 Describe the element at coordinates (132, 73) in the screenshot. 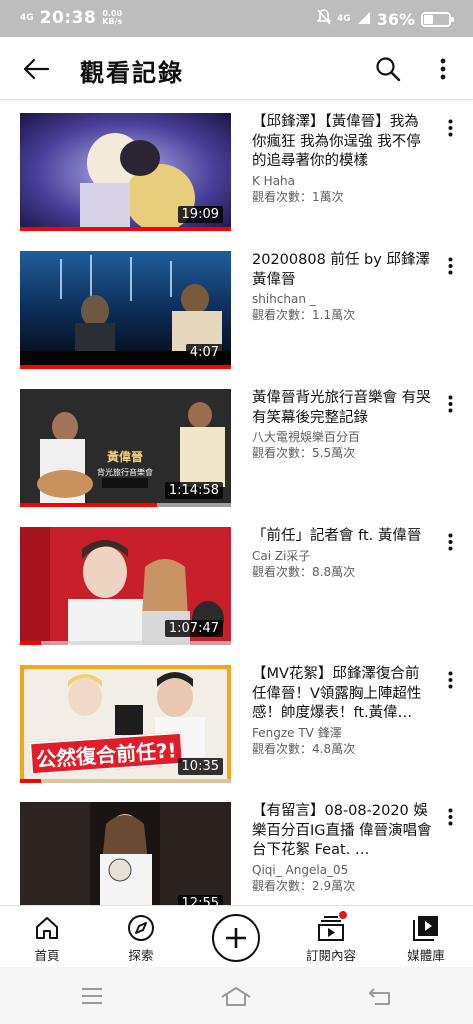

I see `page-title: 觀看記錄` at that location.